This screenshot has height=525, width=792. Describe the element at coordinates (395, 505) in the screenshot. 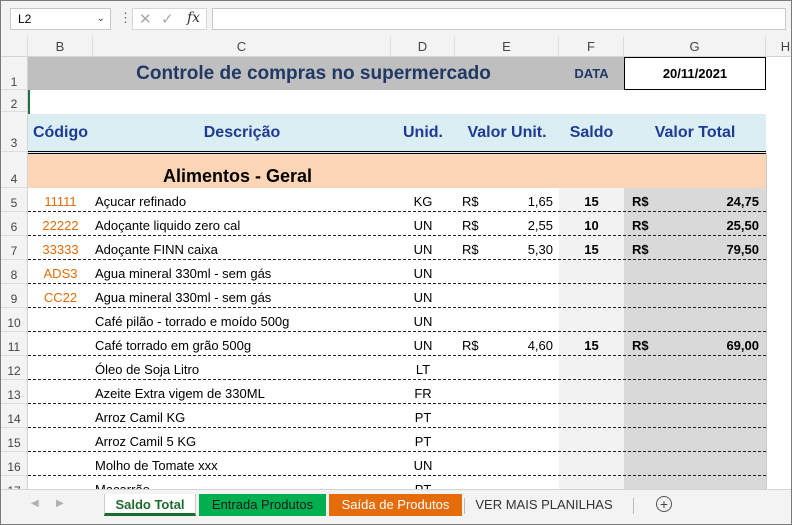

I see `tab-saida-produtos: Saída de Produtos` at that location.